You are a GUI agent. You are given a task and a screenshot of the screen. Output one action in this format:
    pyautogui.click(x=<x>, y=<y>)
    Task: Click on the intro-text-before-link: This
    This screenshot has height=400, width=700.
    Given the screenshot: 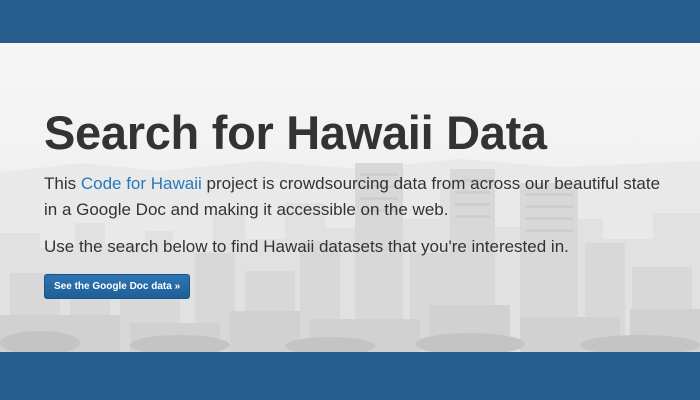 What is the action you would take?
    pyautogui.click(x=62, y=183)
    